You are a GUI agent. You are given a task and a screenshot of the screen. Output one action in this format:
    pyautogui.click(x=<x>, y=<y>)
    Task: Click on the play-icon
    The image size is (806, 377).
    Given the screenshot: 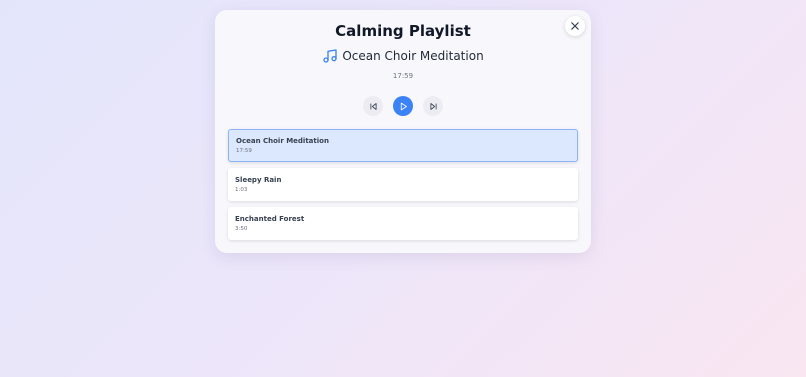 What is the action you would take?
    pyautogui.click(x=403, y=106)
    